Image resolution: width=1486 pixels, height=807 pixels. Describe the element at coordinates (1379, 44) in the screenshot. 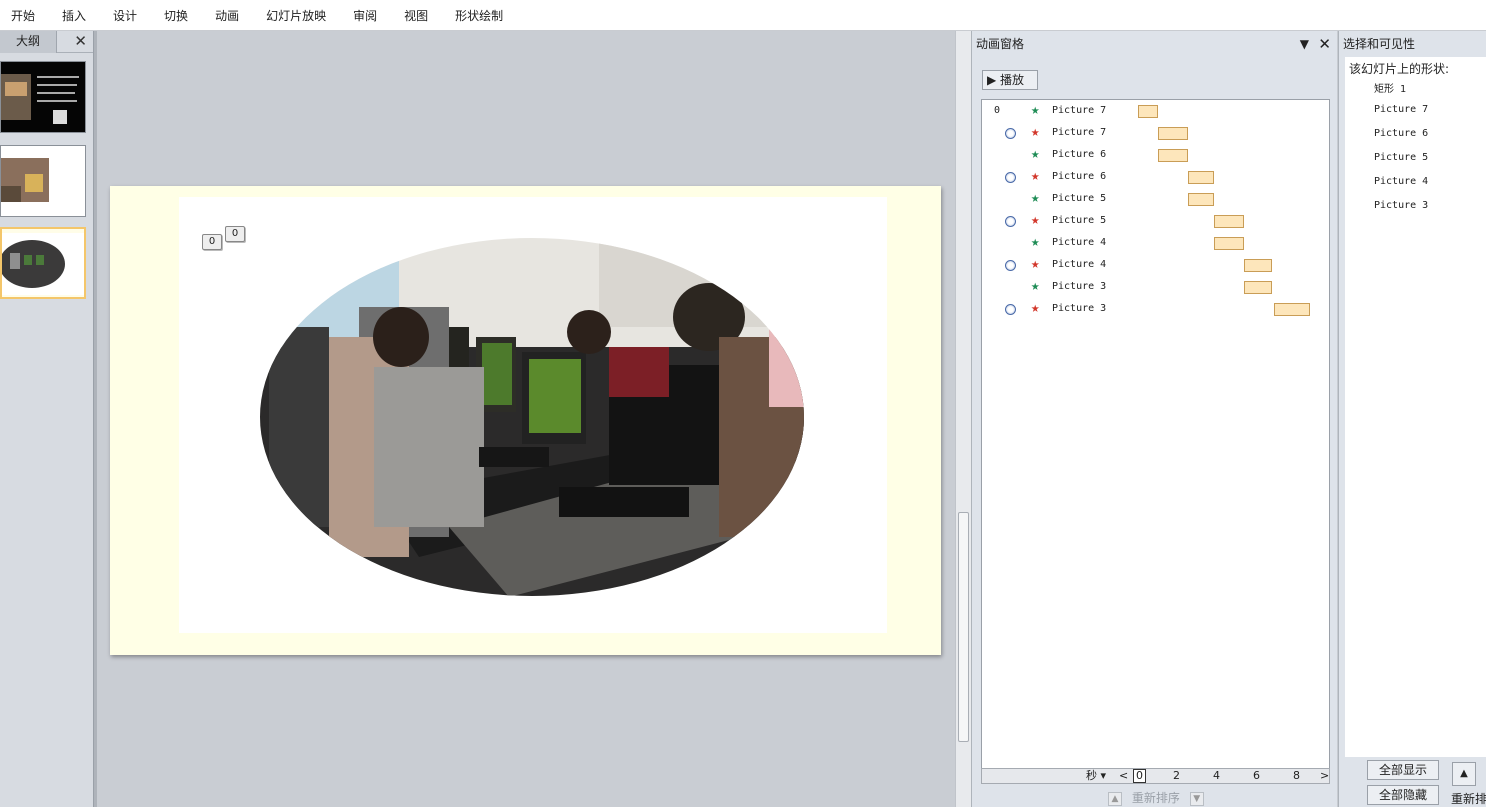

I see `selection-pane-title: 选择和可见性` at that location.